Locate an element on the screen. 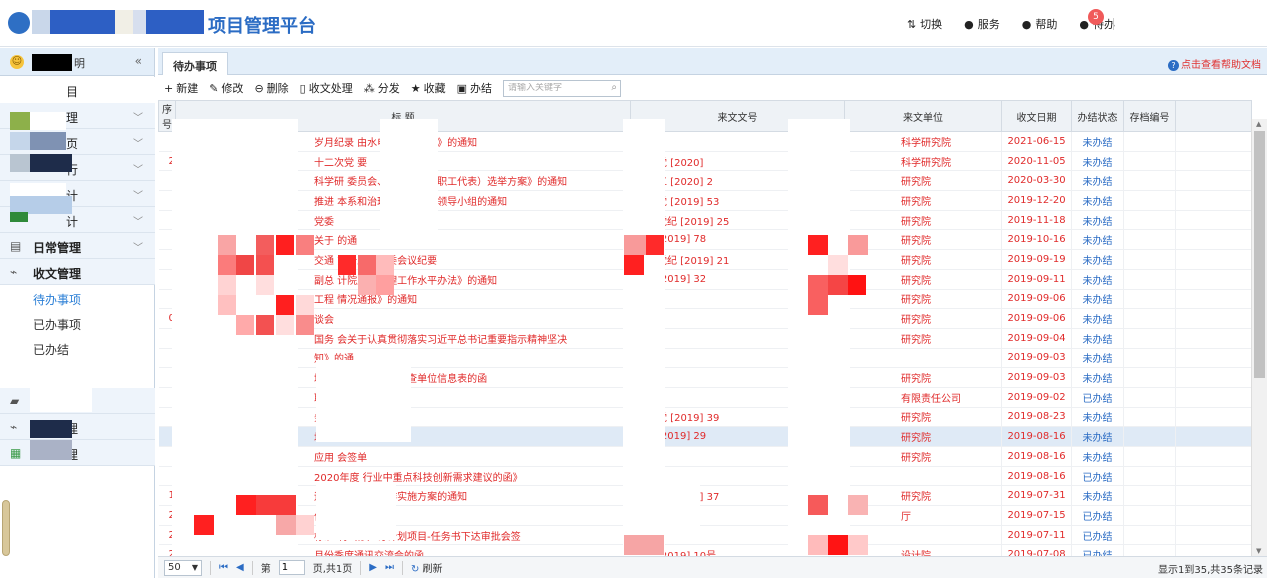 The image size is (1267, 578). service-button: ● 服务 is located at coordinates (982, 24).